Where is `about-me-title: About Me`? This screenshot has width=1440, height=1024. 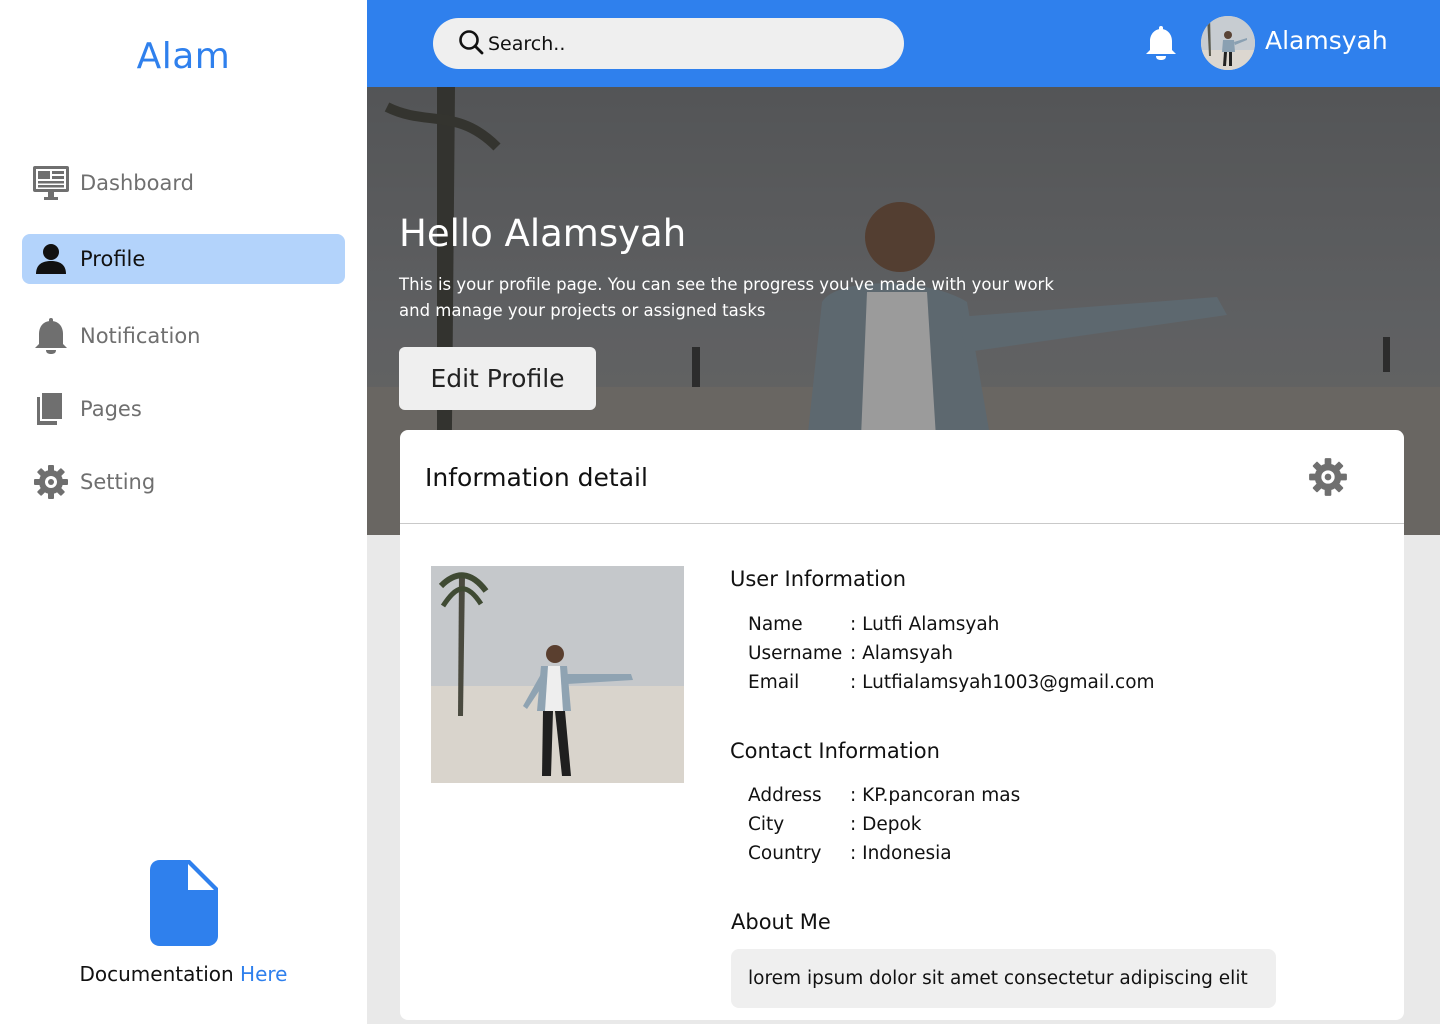 about-me-title: About Me is located at coordinates (781, 922).